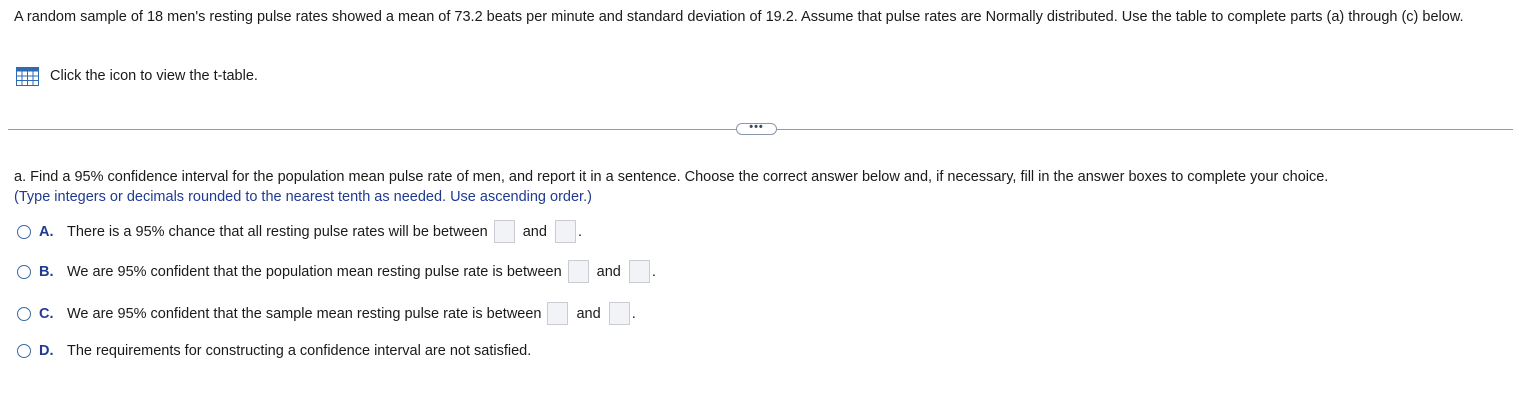  I want to click on more-dots-icon: •••, so click(756, 127).